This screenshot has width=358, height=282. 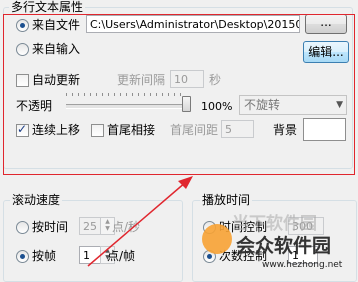 What do you see at coordinates (302, 265) in the screenshot?
I see `watermark-url: www.hezhong.net` at bounding box center [302, 265].